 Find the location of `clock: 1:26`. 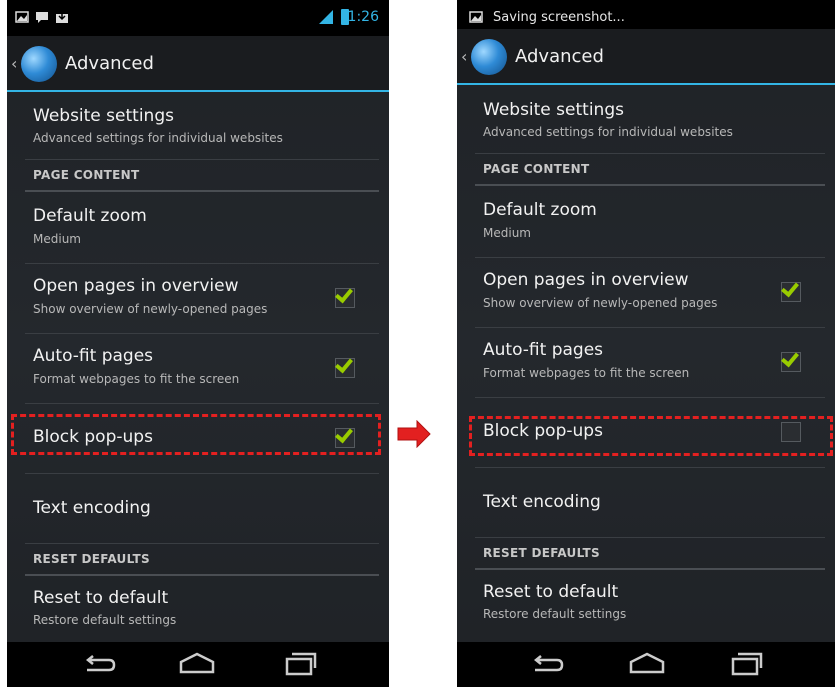

clock: 1:26 is located at coordinates (363, 17).